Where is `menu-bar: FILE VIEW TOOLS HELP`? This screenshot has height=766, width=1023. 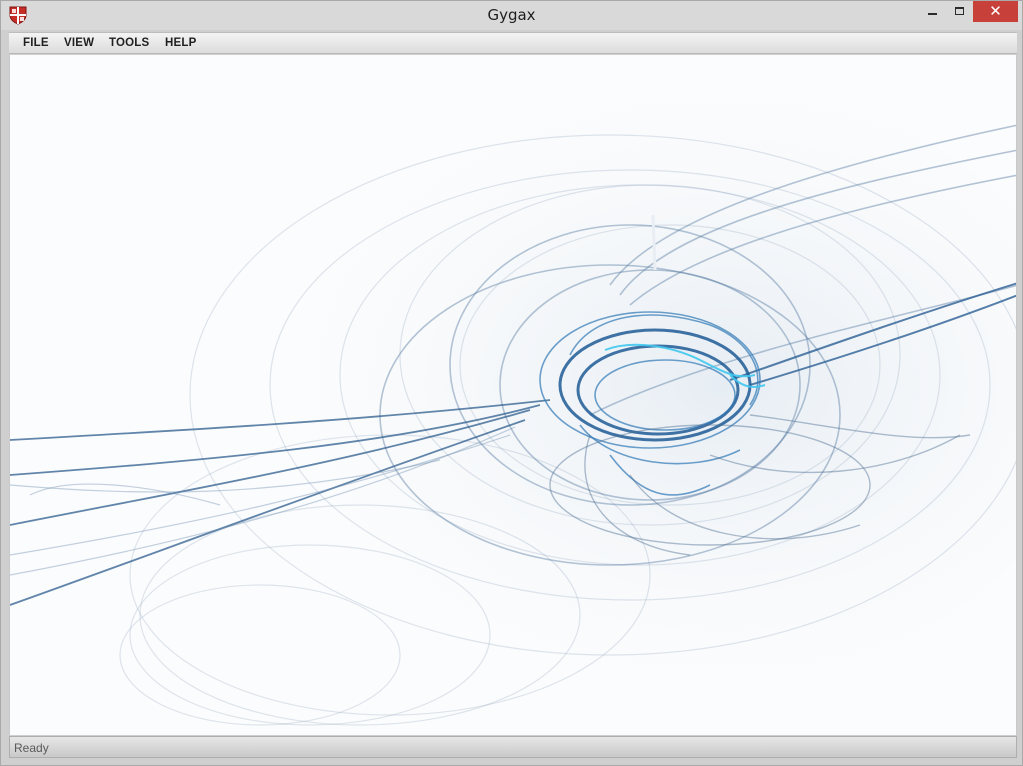 menu-bar: FILE VIEW TOOLS HELP is located at coordinates (513, 43).